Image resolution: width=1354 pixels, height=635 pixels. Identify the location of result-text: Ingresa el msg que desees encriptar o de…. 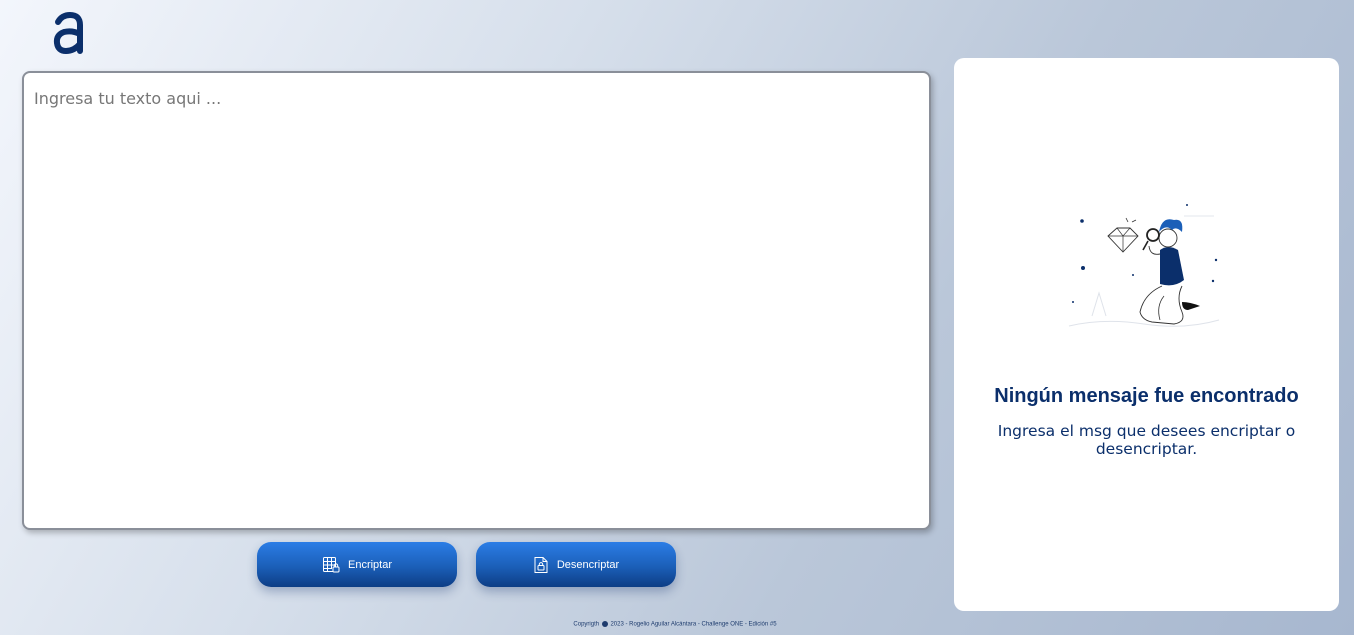
(1146, 440).